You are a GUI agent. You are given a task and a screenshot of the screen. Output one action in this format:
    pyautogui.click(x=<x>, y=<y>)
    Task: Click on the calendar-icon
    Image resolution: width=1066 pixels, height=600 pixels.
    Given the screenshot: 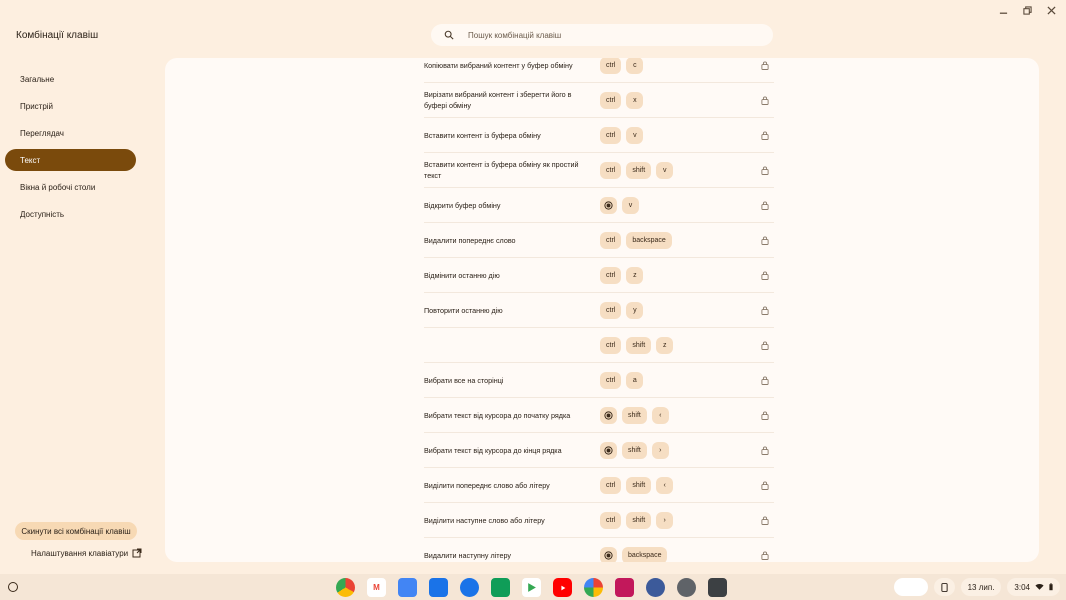 What is the action you would take?
    pyautogui.click(x=407, y=587)
    